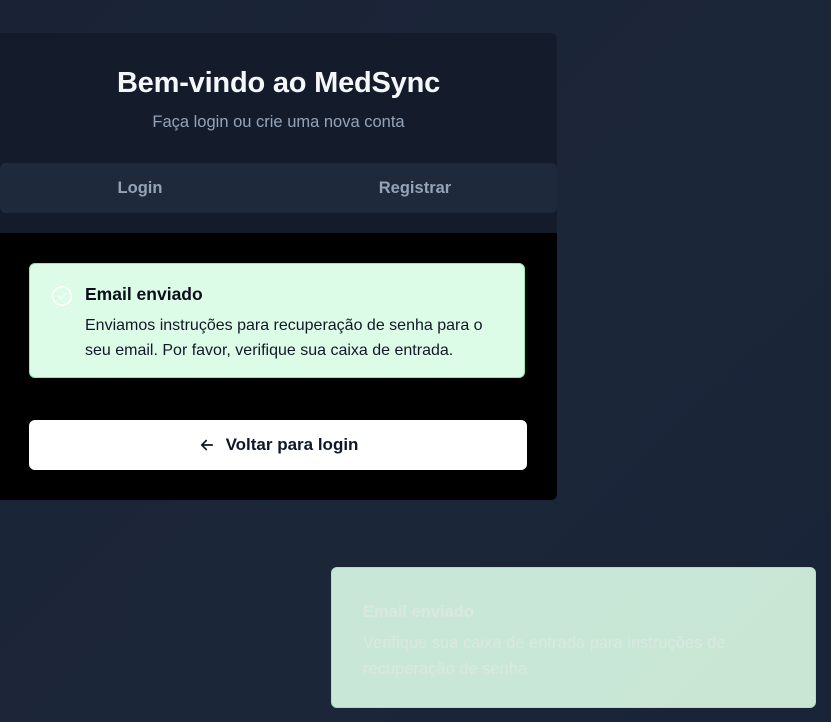  What do you see at coordinates (140, 188) in the screenshot?
I see `tab-login: Login` at bounding box center [140, 188].